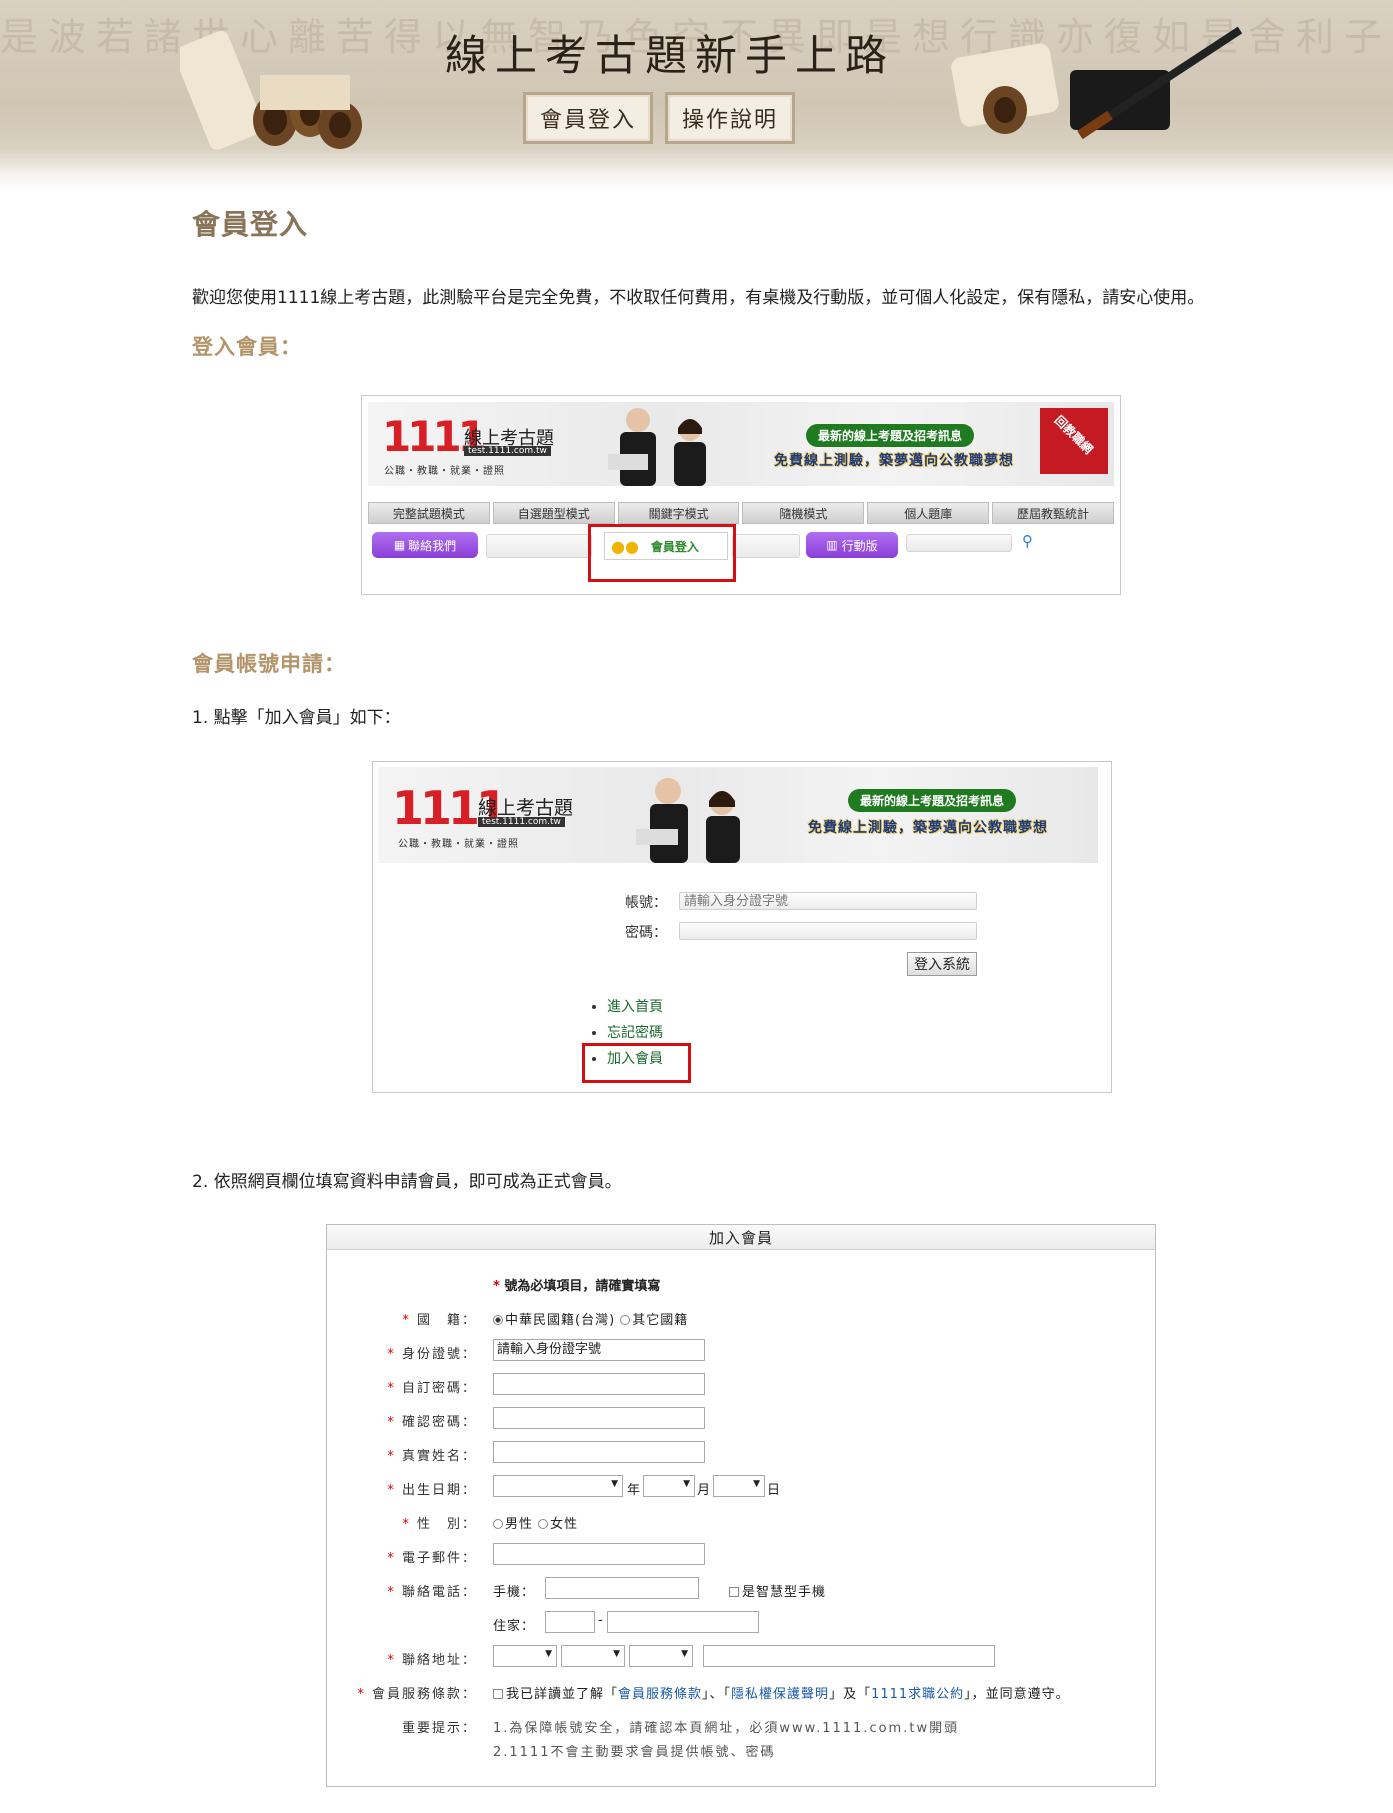 The image size is (1393, 1813). I want to click on mobile-input, so click(622, 1588).